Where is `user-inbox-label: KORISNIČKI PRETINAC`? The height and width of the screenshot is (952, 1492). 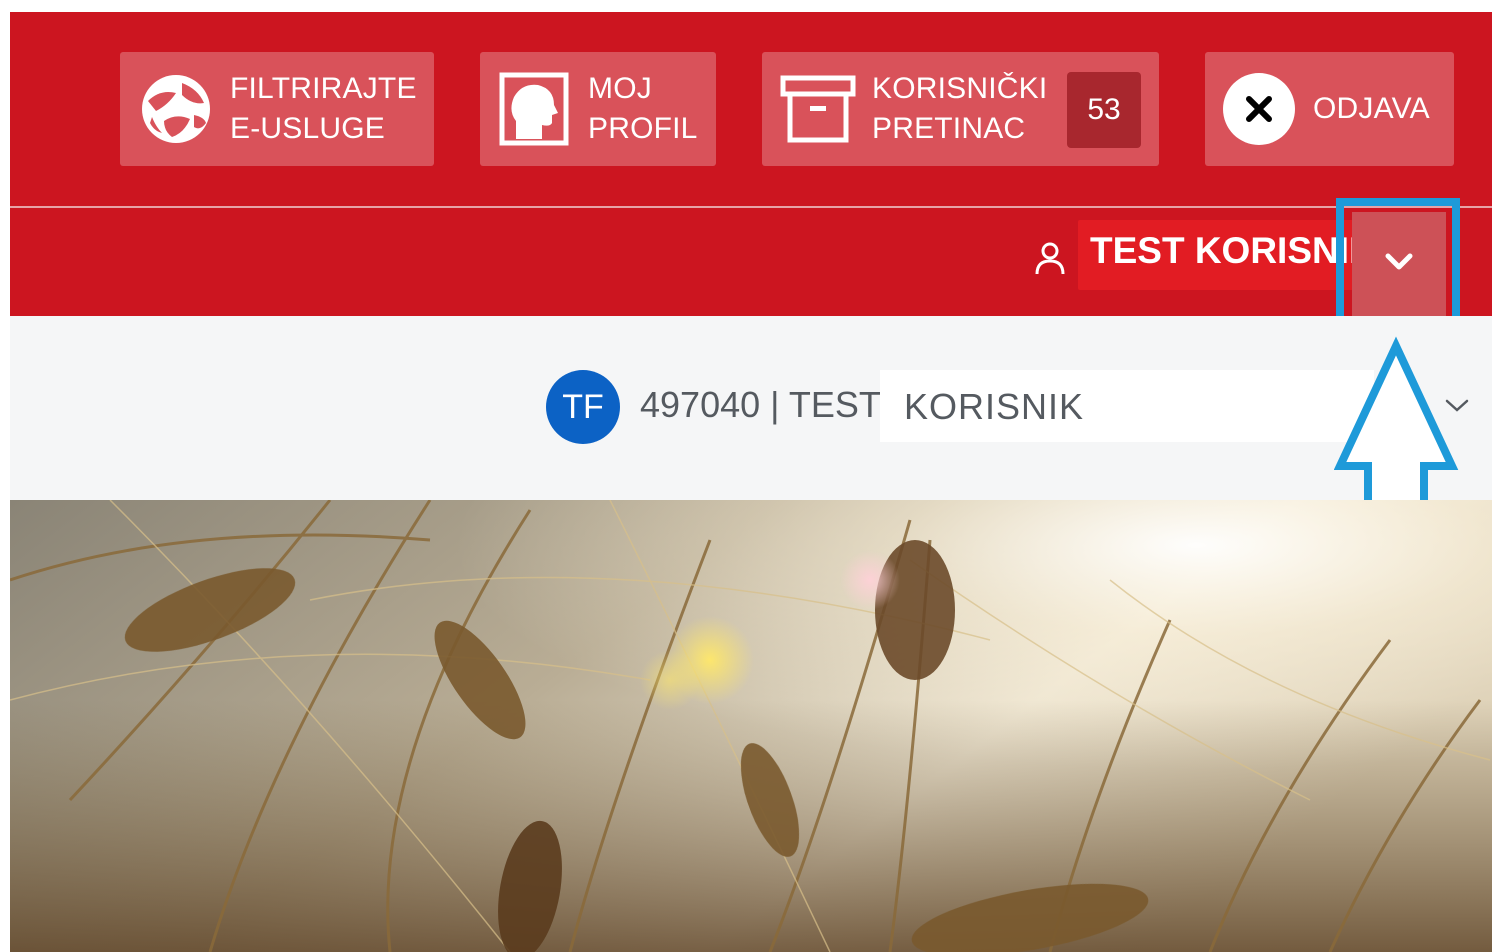 user-inbox-label: KORISNIČKI PRETINAC is located at coordinates (959, 109).